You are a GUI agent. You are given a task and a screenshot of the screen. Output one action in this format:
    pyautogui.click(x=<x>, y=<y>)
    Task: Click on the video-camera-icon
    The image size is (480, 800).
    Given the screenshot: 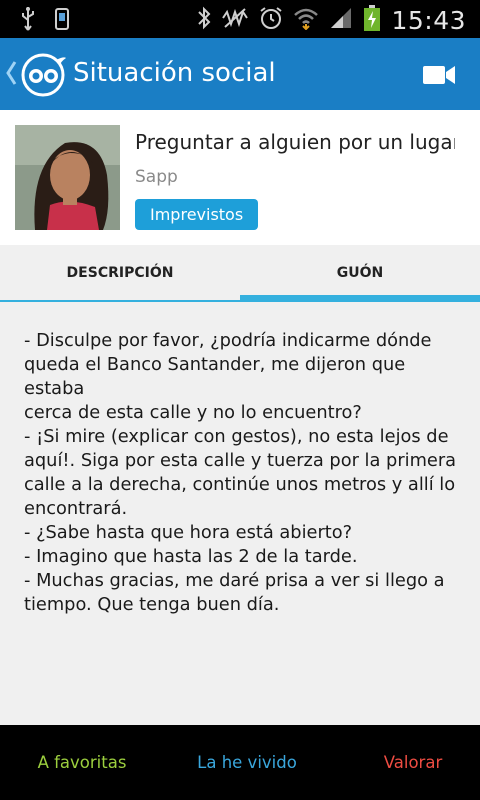 What is the action you would take?
    pyautogui.click(x=439, y=77)
    